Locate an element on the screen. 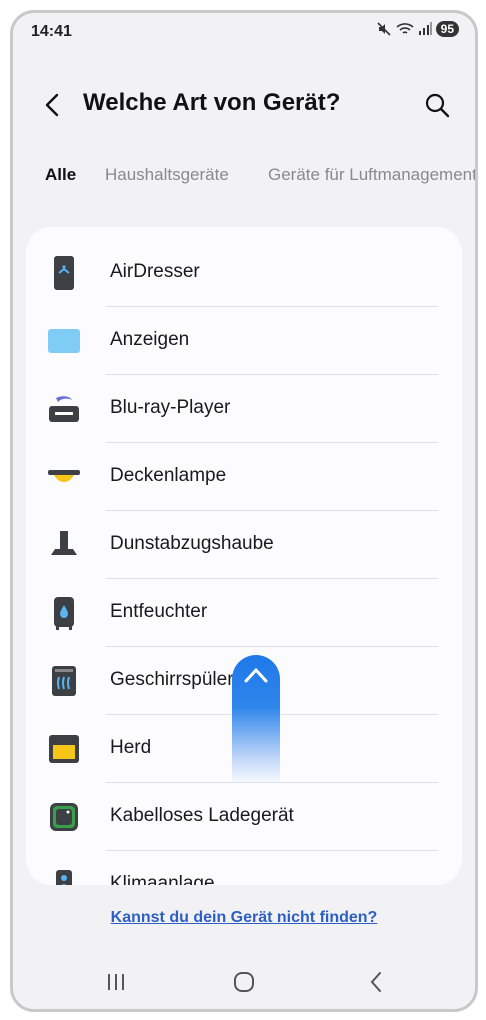  battery-badge: 95 is located at coordinates (447, 29).